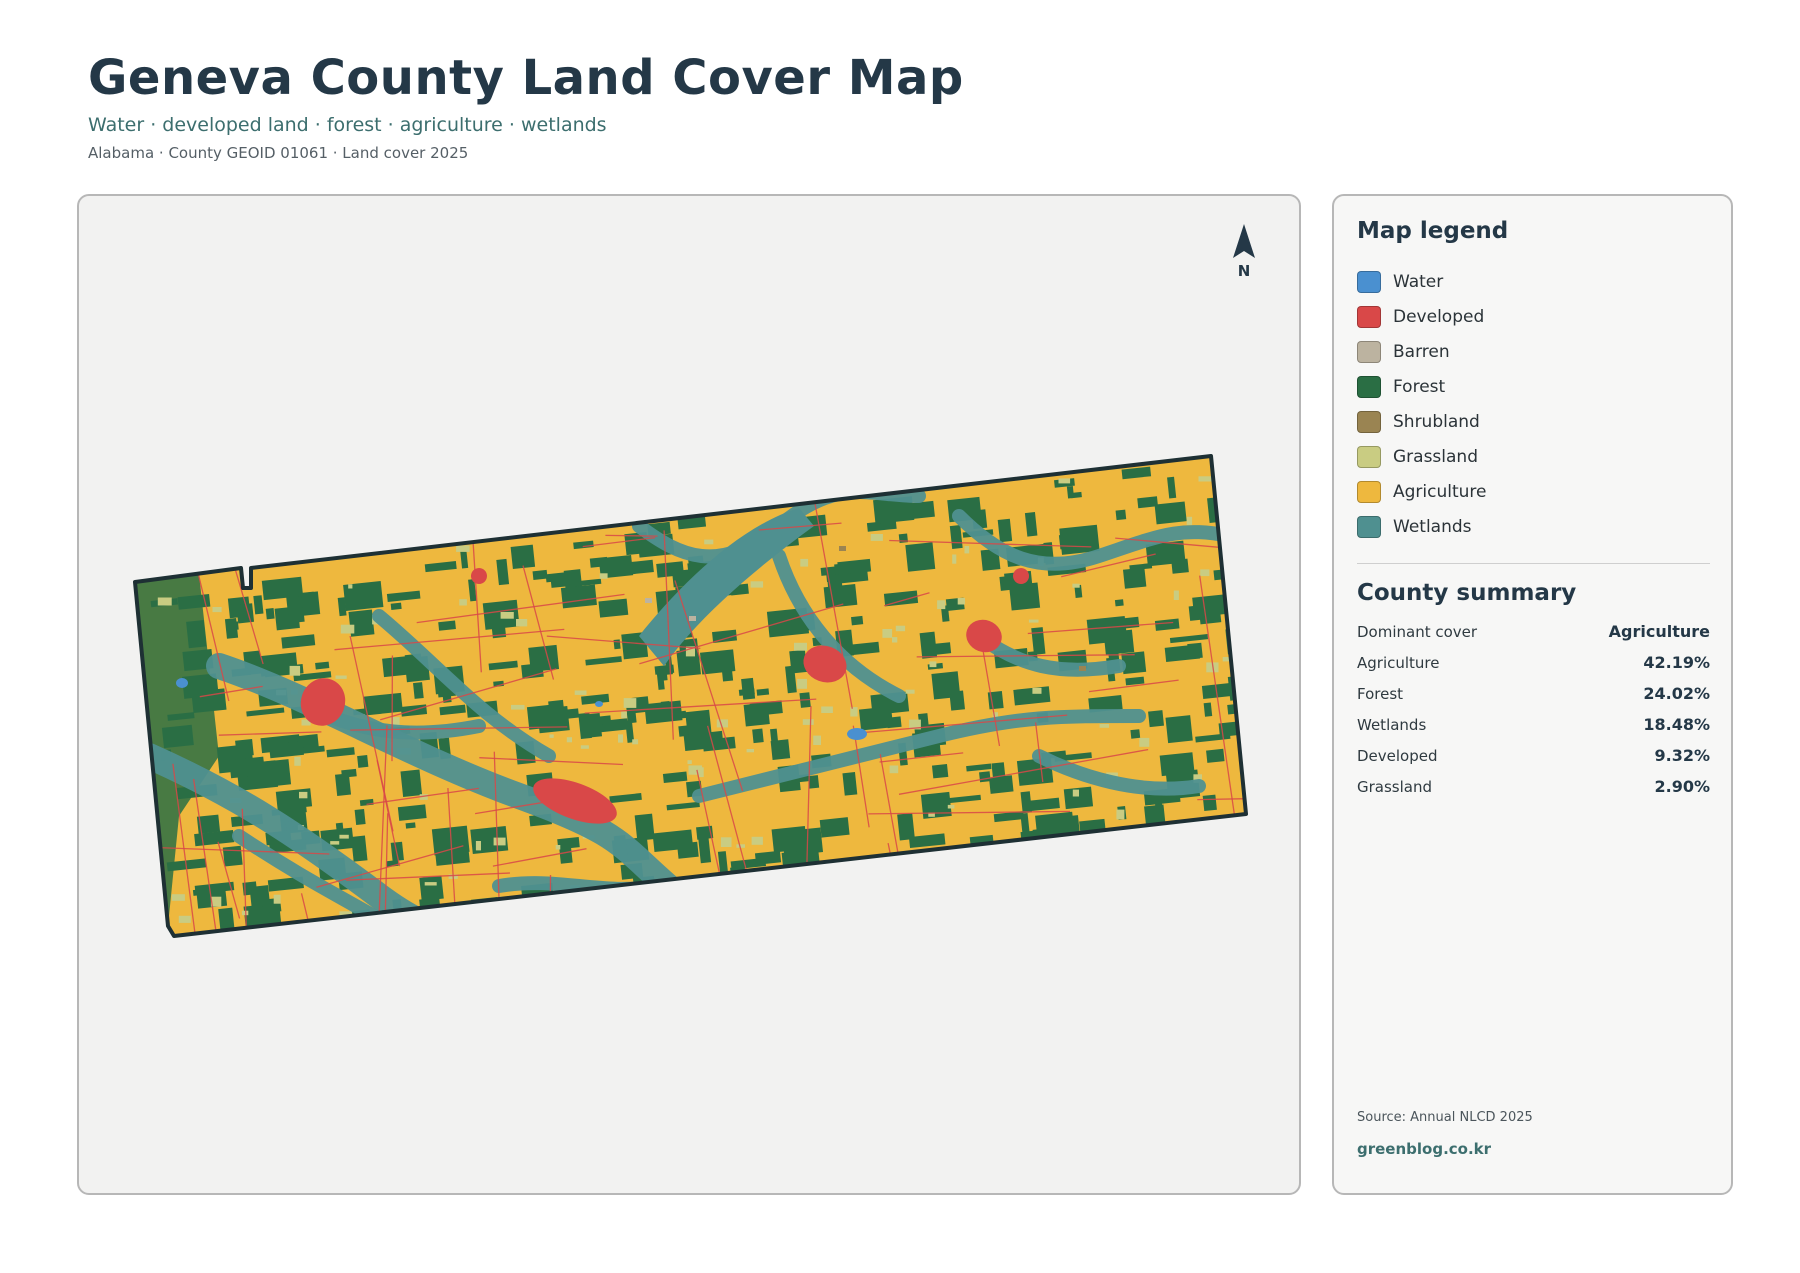  Describe the element at coordinates (1533, 755) in the screenshot. I see `summary-row: Developed 9.32%` at that location.